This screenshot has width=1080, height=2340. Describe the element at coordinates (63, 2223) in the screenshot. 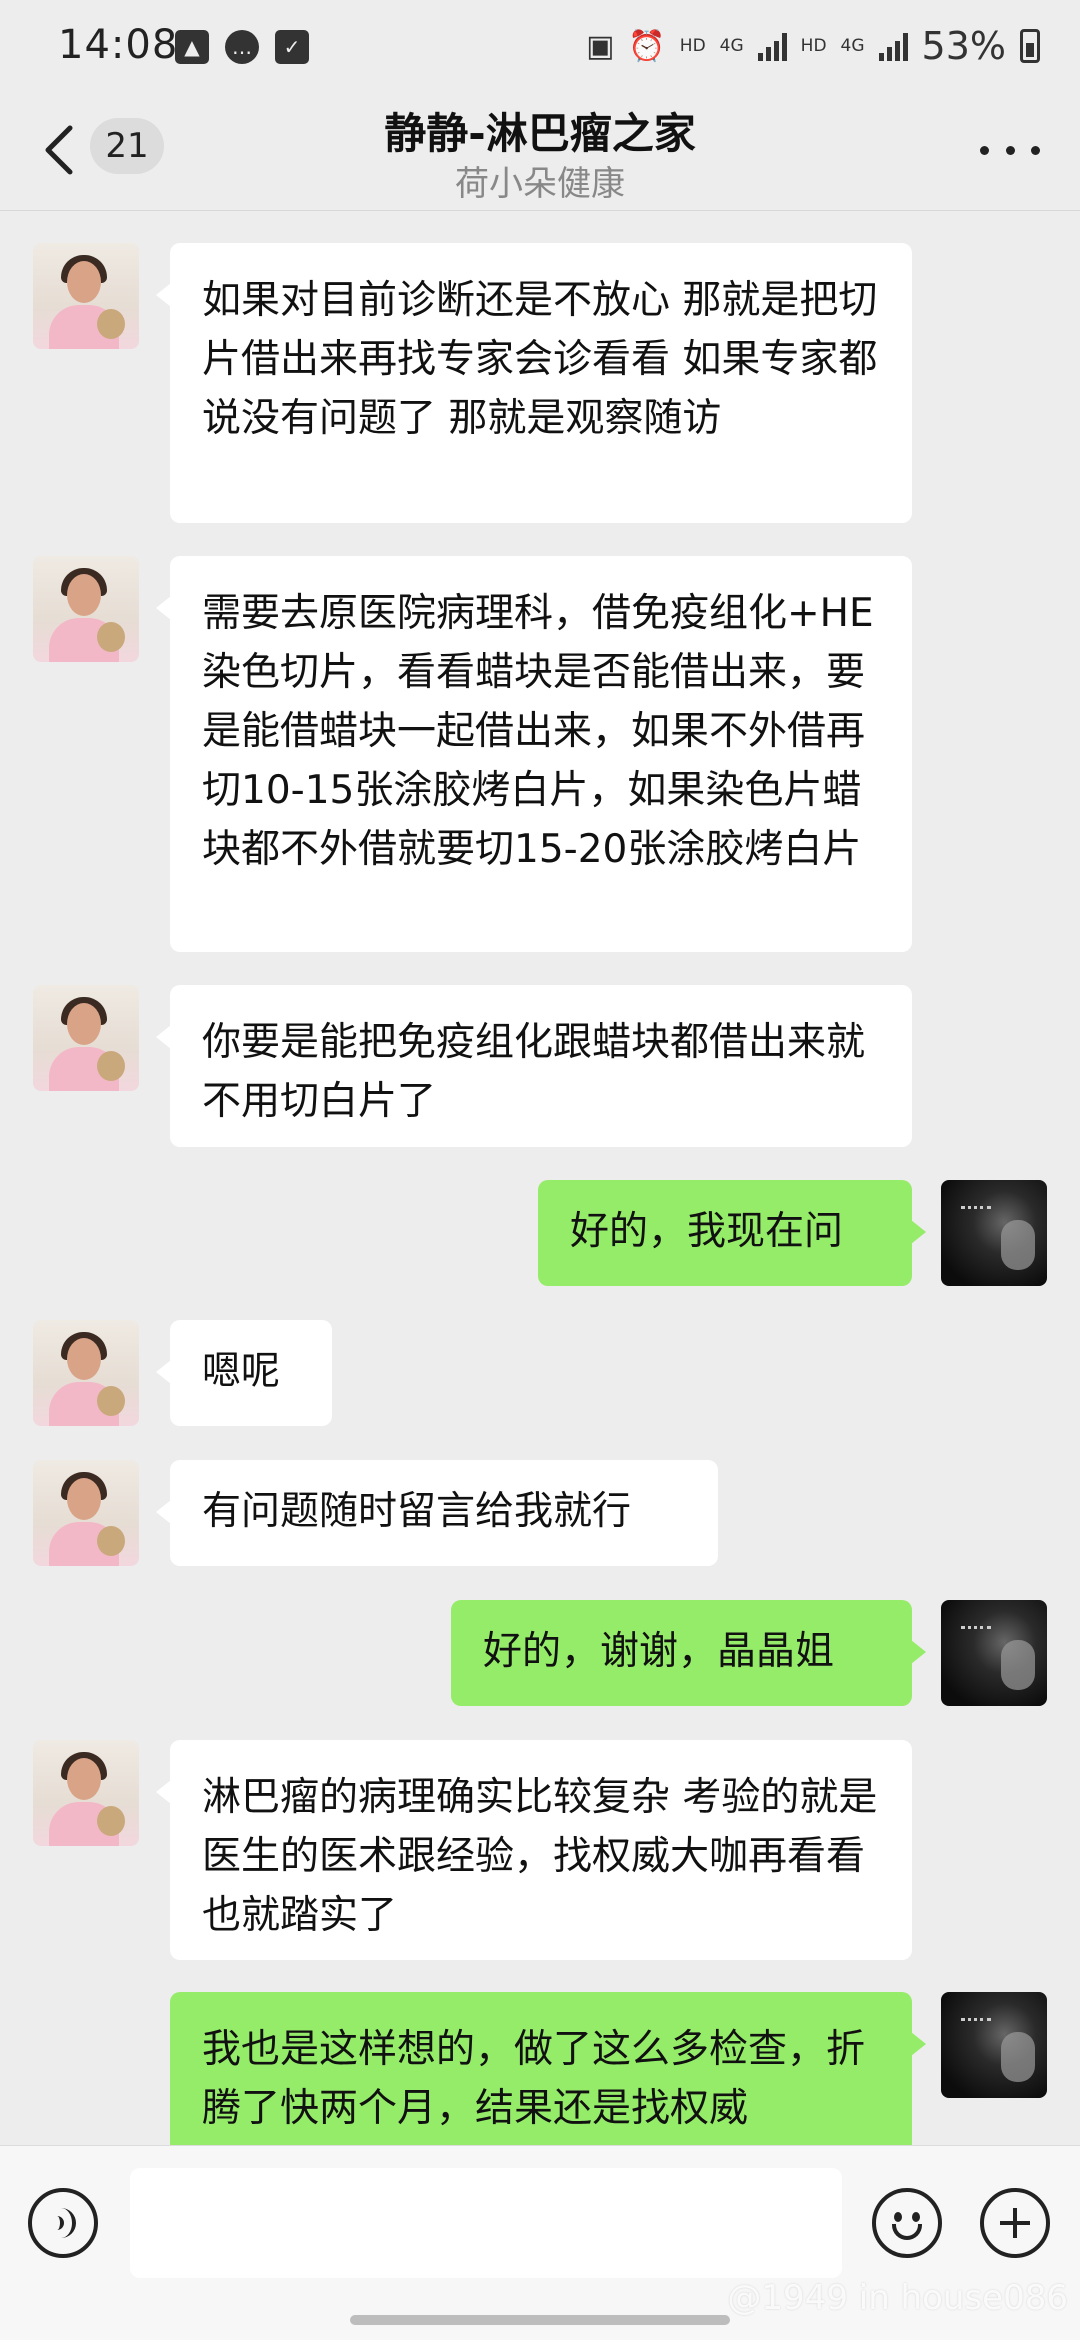

I see `voice-input-icon` at that location.